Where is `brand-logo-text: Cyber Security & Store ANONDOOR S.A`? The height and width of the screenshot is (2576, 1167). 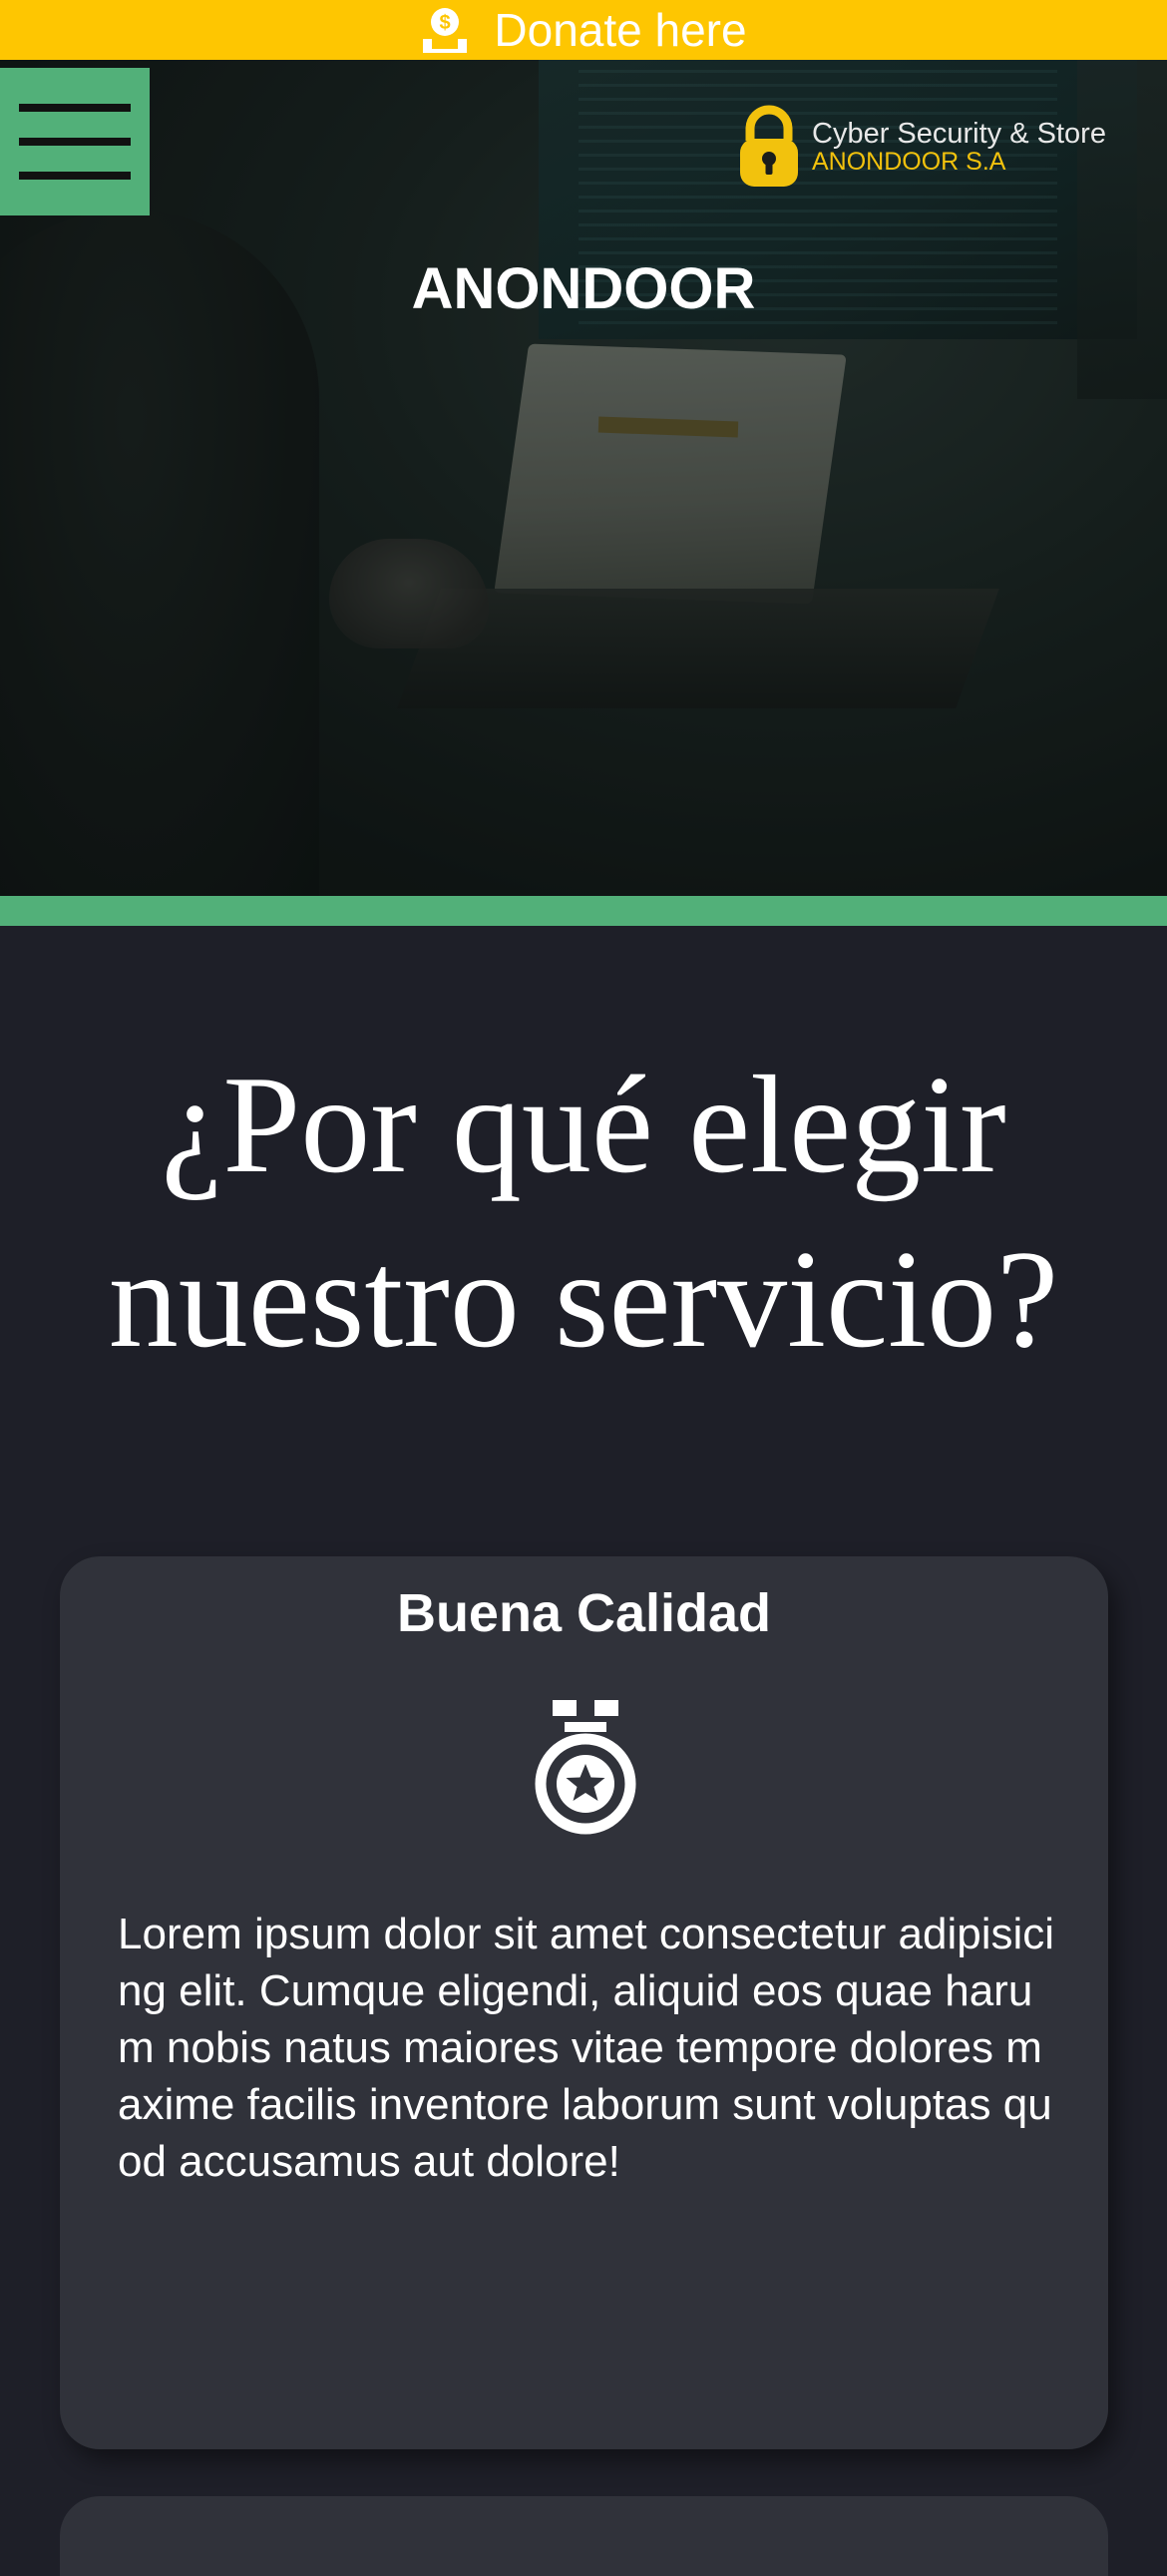
brand-logo-text: Cyber Security & Store ANONDOOR S.A is located at coordinates (959, 147).